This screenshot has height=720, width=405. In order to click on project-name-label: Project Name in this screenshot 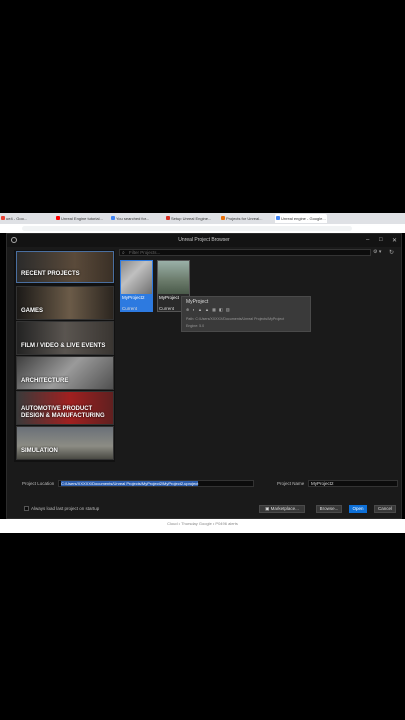, I will do `click(291, 483)`.